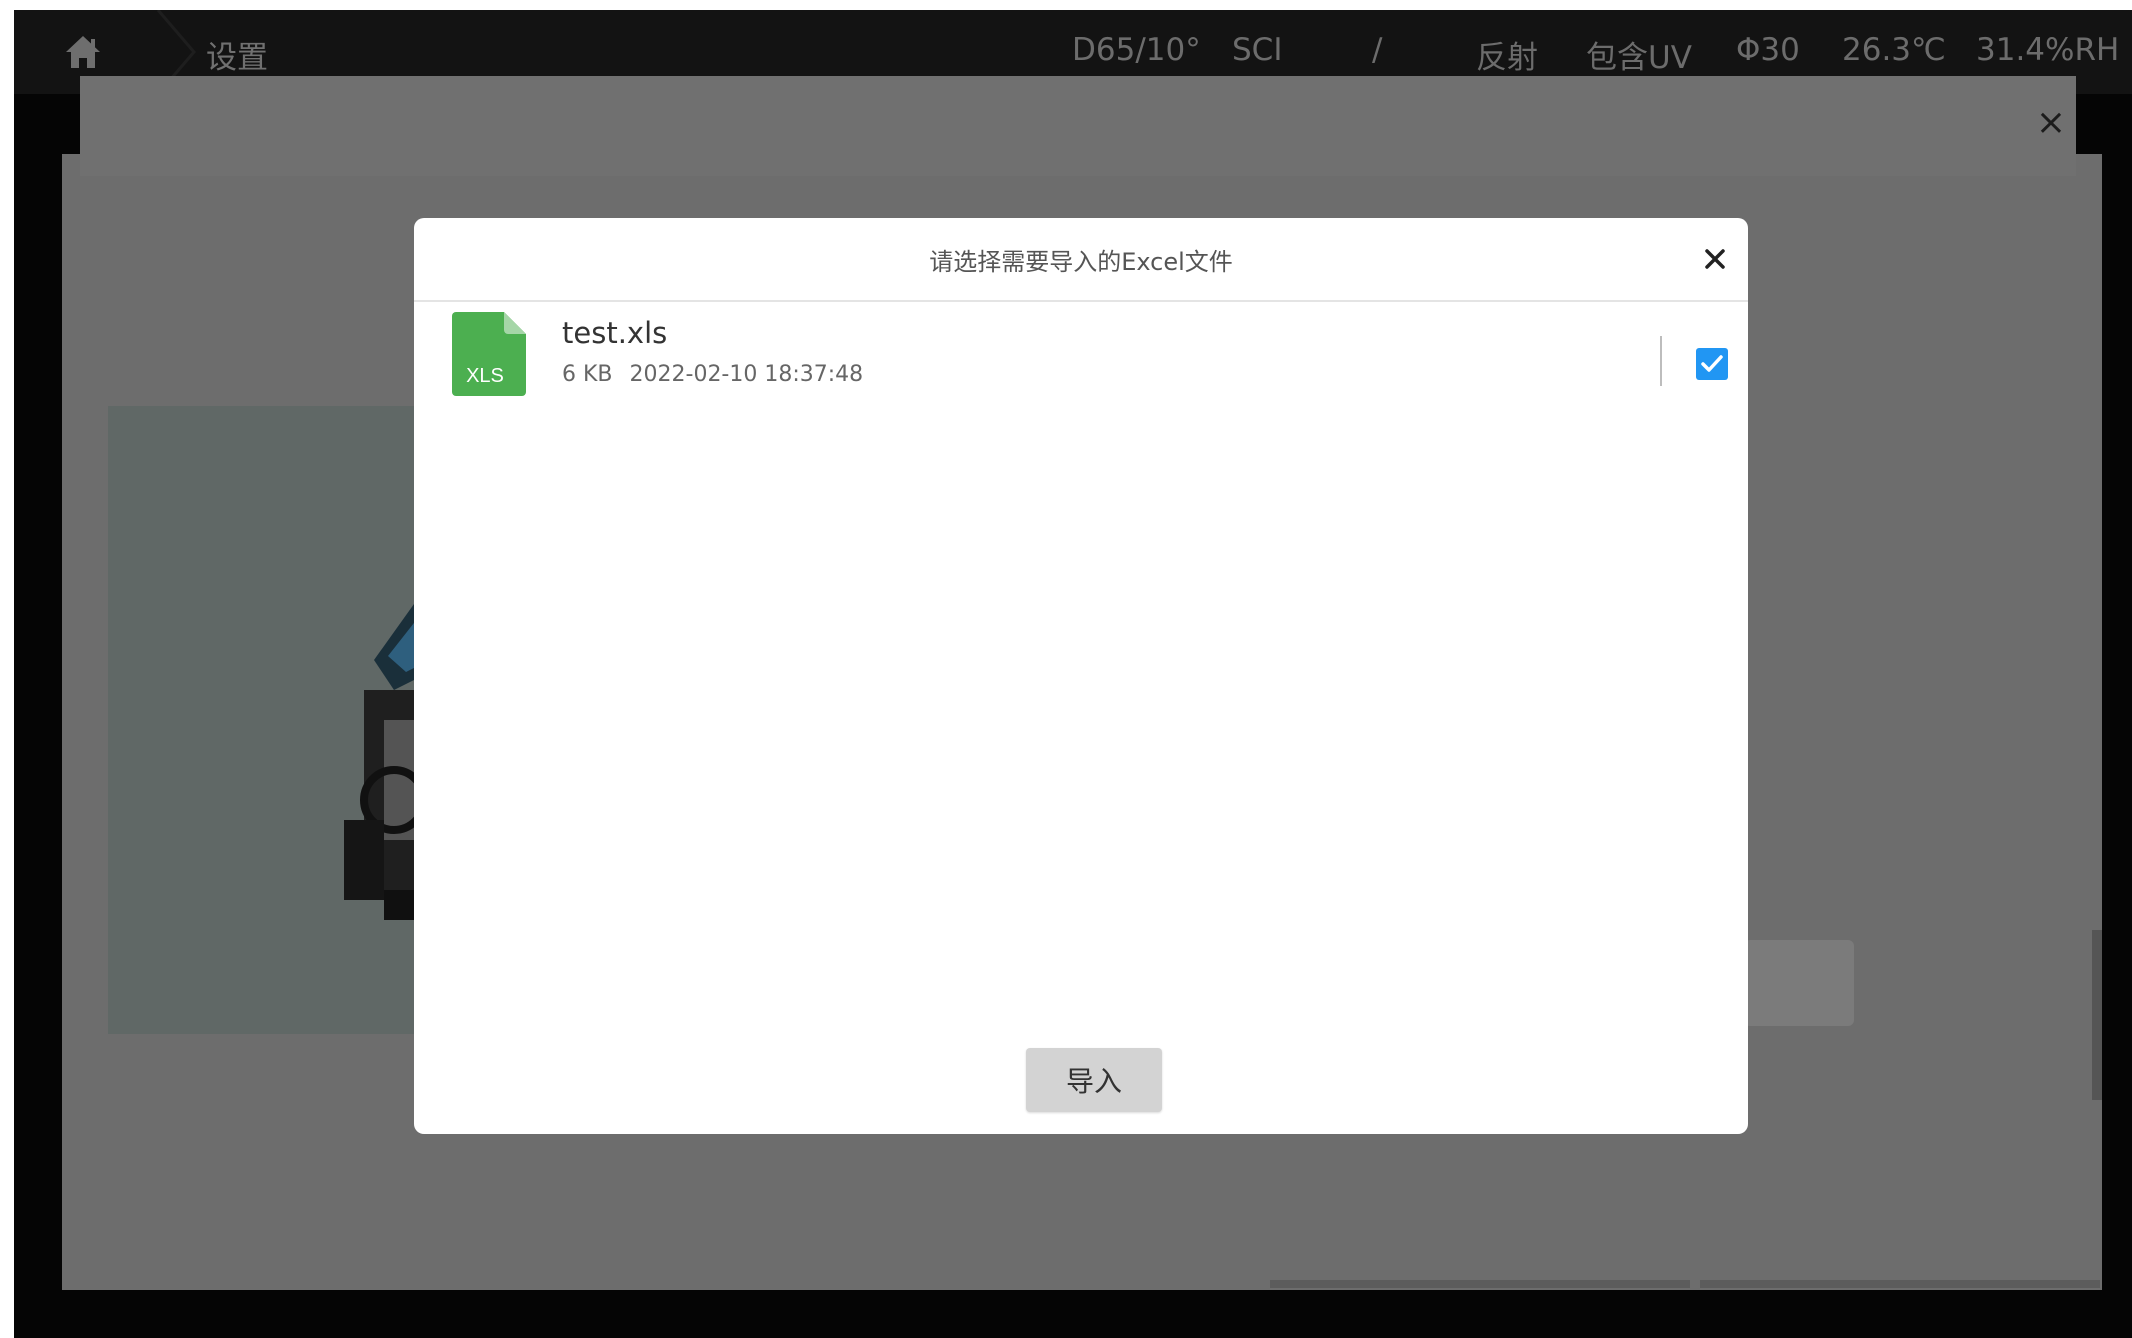 This screenshot has width=2132, height=1338. What do you see at coordinates (1257, 50) in the screenshot?
I see `mode-status: SCI` at bounding box center [1257, 50].